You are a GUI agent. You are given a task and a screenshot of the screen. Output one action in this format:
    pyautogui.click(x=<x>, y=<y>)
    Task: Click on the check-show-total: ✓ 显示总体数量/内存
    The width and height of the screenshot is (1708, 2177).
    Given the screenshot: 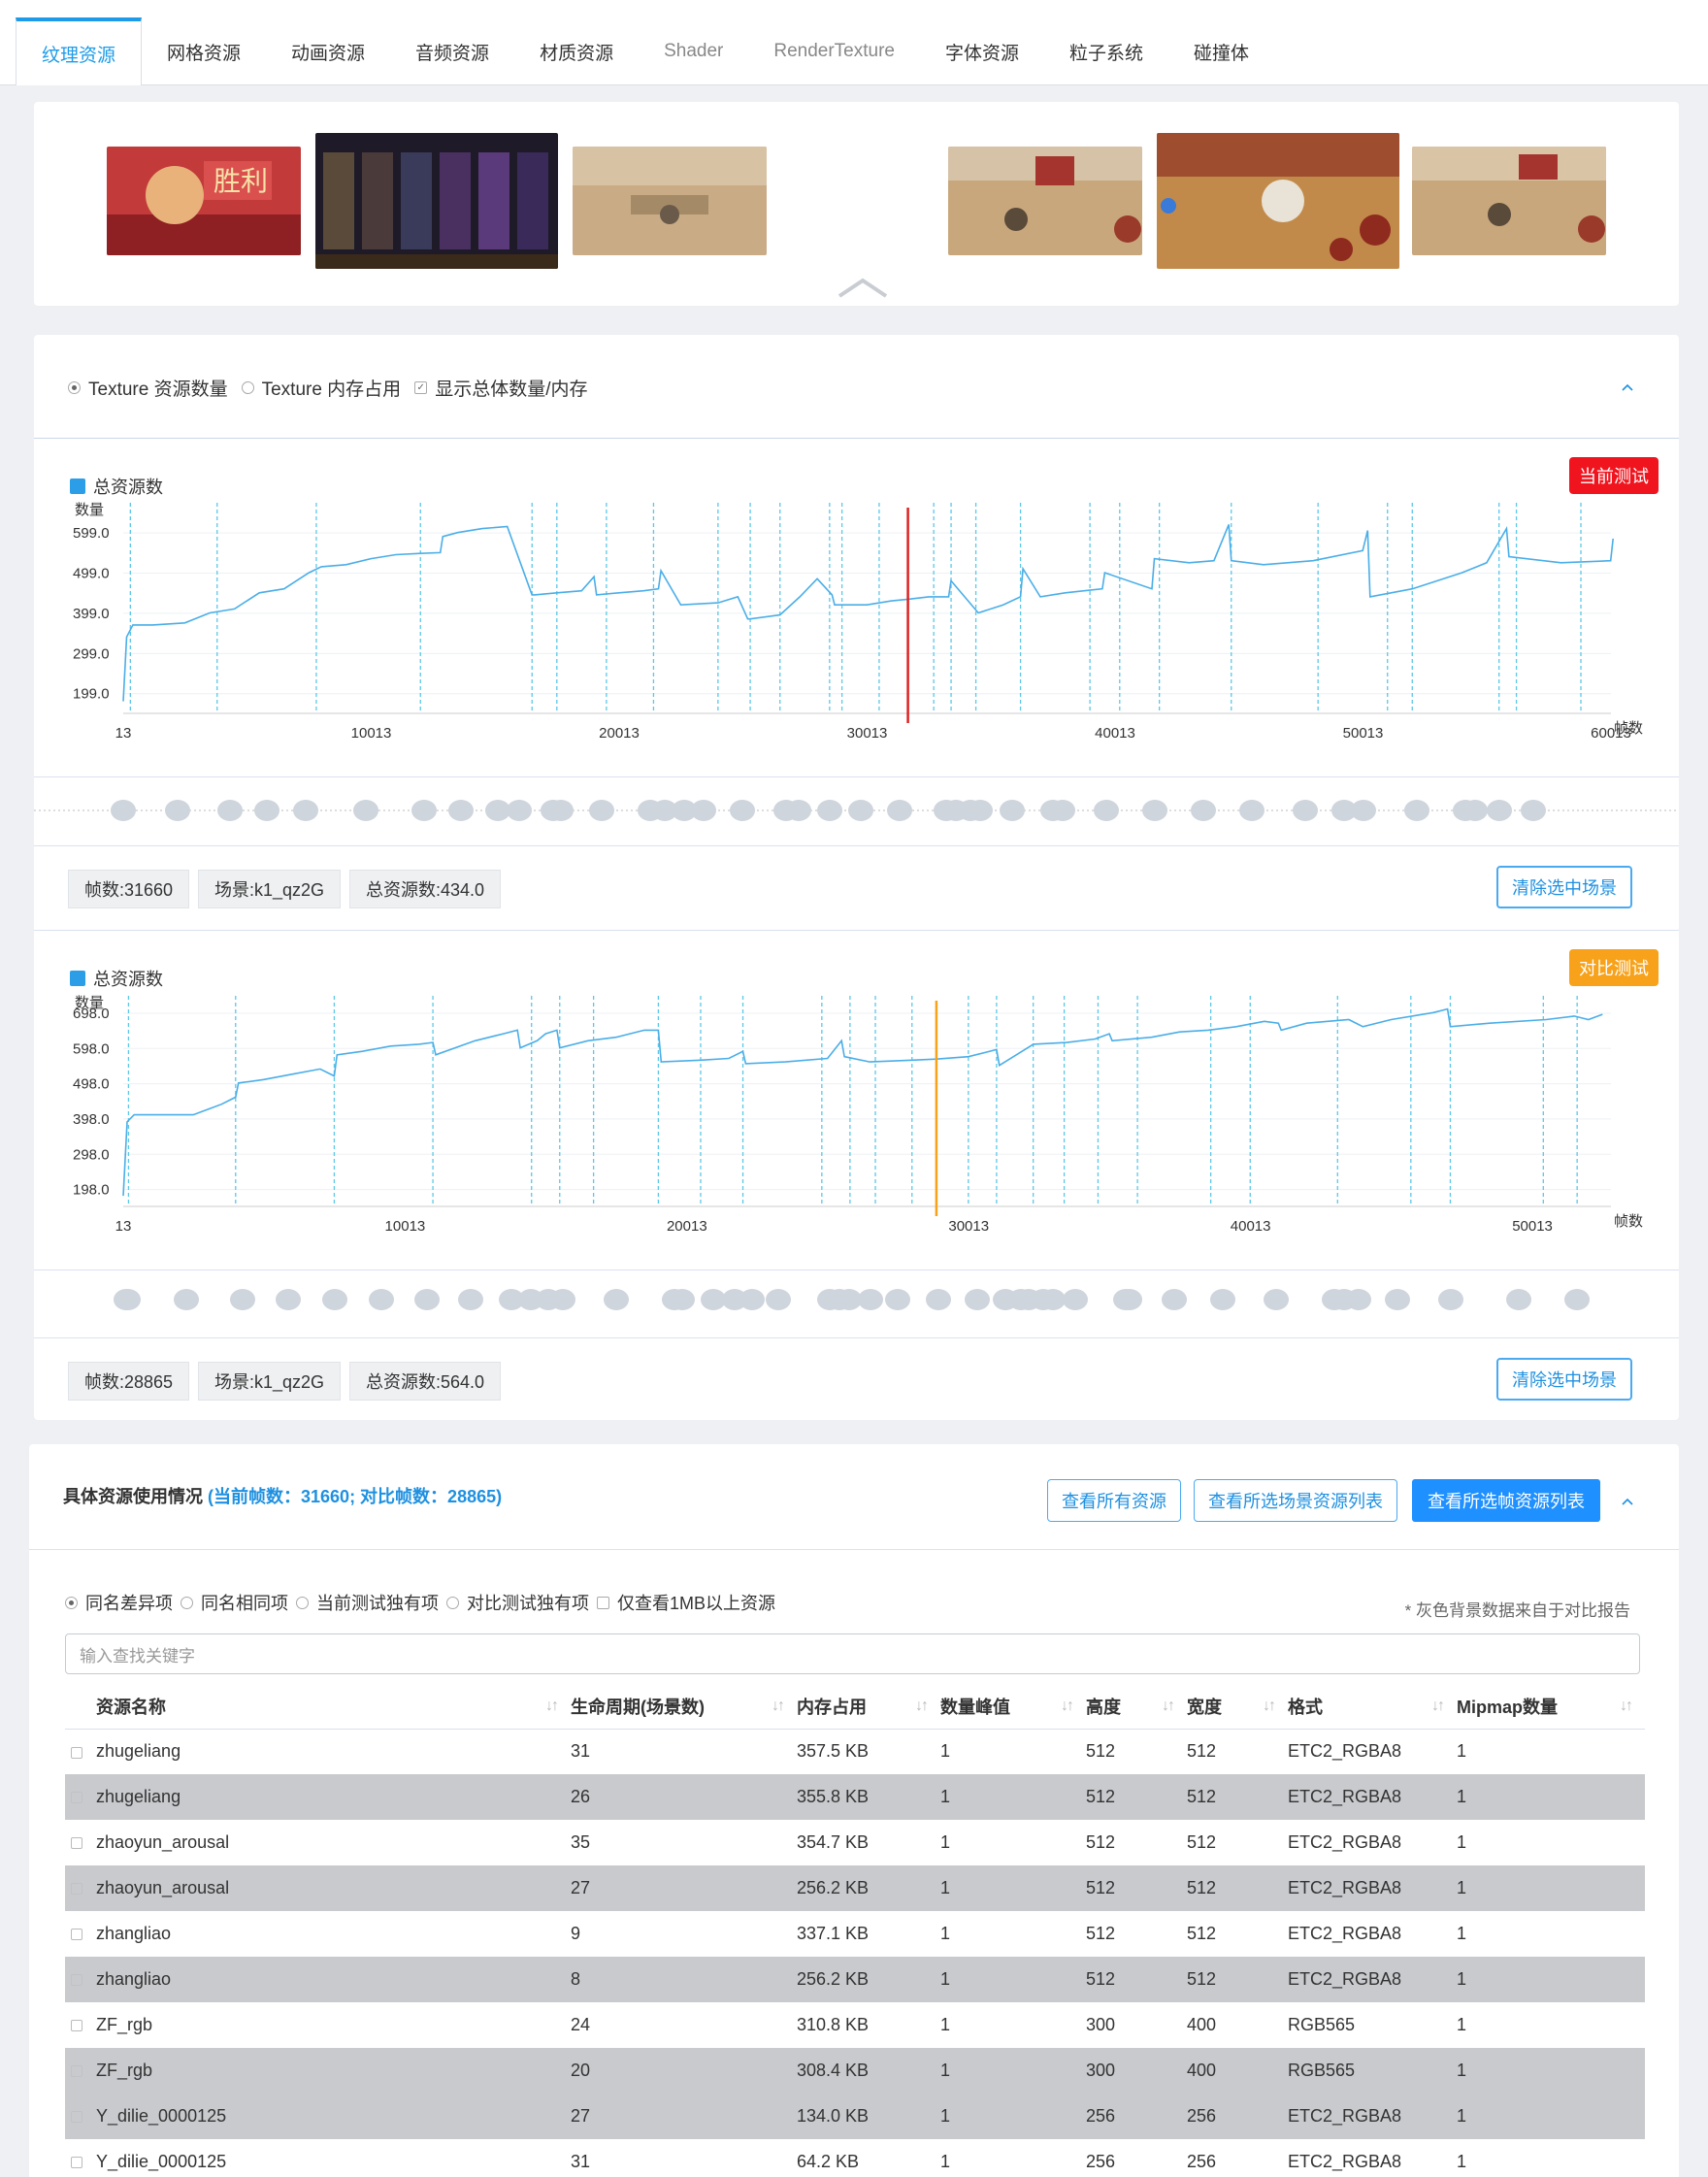 What is the action you would take?
    pyautogui.click(x=501, y=388)
    